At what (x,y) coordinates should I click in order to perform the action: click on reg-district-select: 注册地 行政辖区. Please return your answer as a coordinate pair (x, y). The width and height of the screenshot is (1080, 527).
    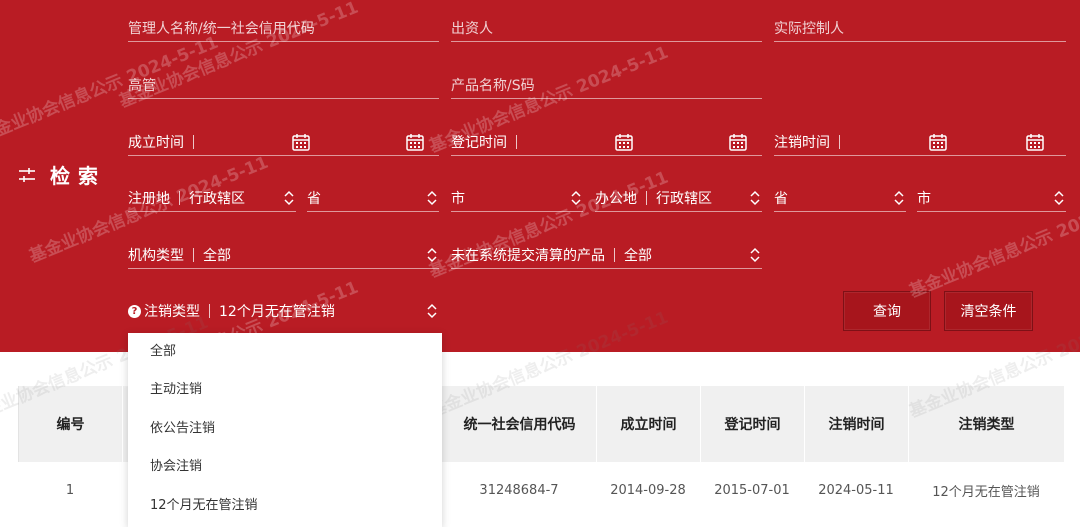
    Looking at the image, I should click on (212, 198).